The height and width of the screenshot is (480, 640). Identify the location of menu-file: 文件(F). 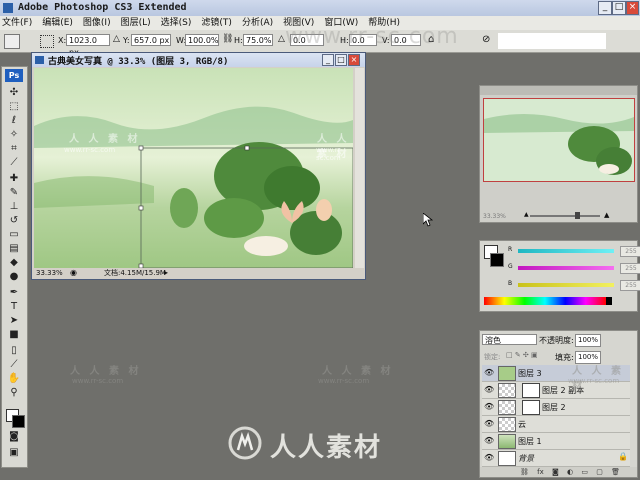
(17, 23).